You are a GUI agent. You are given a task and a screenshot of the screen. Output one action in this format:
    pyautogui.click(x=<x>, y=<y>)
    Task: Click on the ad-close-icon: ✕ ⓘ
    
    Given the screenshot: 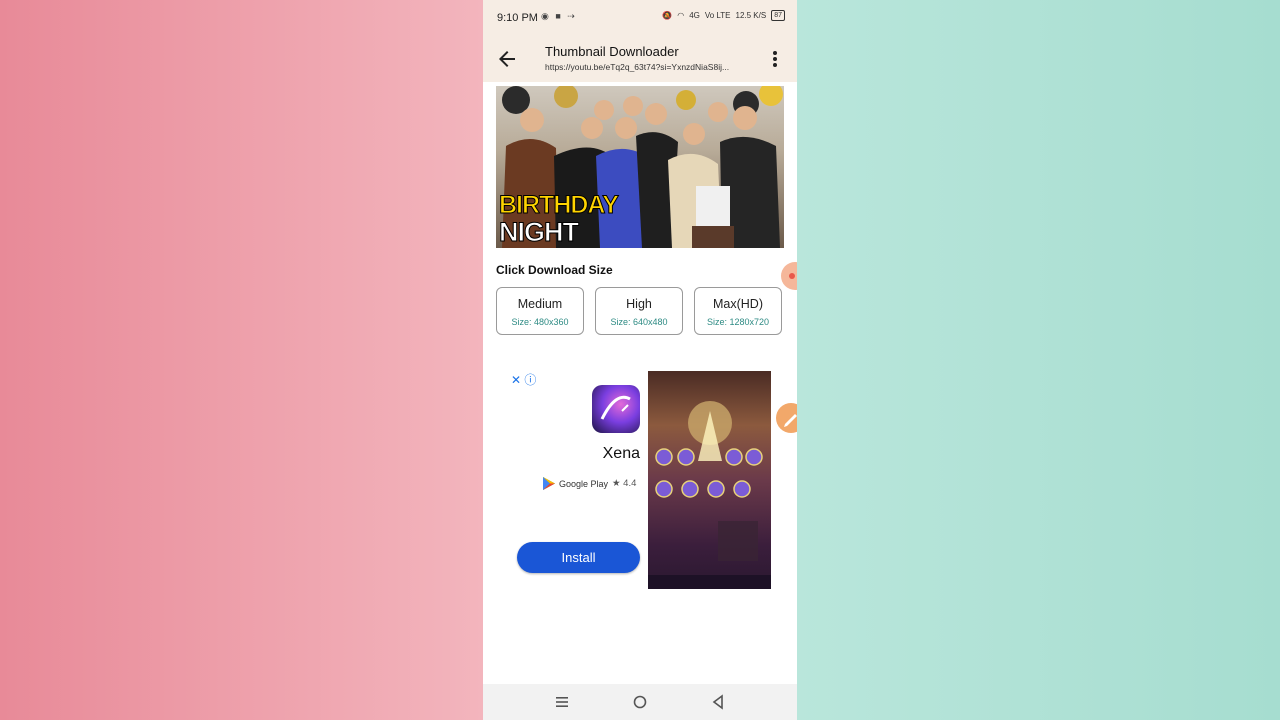 What is the action you would take?
    pyautogui.click(x=523, y=379)
    